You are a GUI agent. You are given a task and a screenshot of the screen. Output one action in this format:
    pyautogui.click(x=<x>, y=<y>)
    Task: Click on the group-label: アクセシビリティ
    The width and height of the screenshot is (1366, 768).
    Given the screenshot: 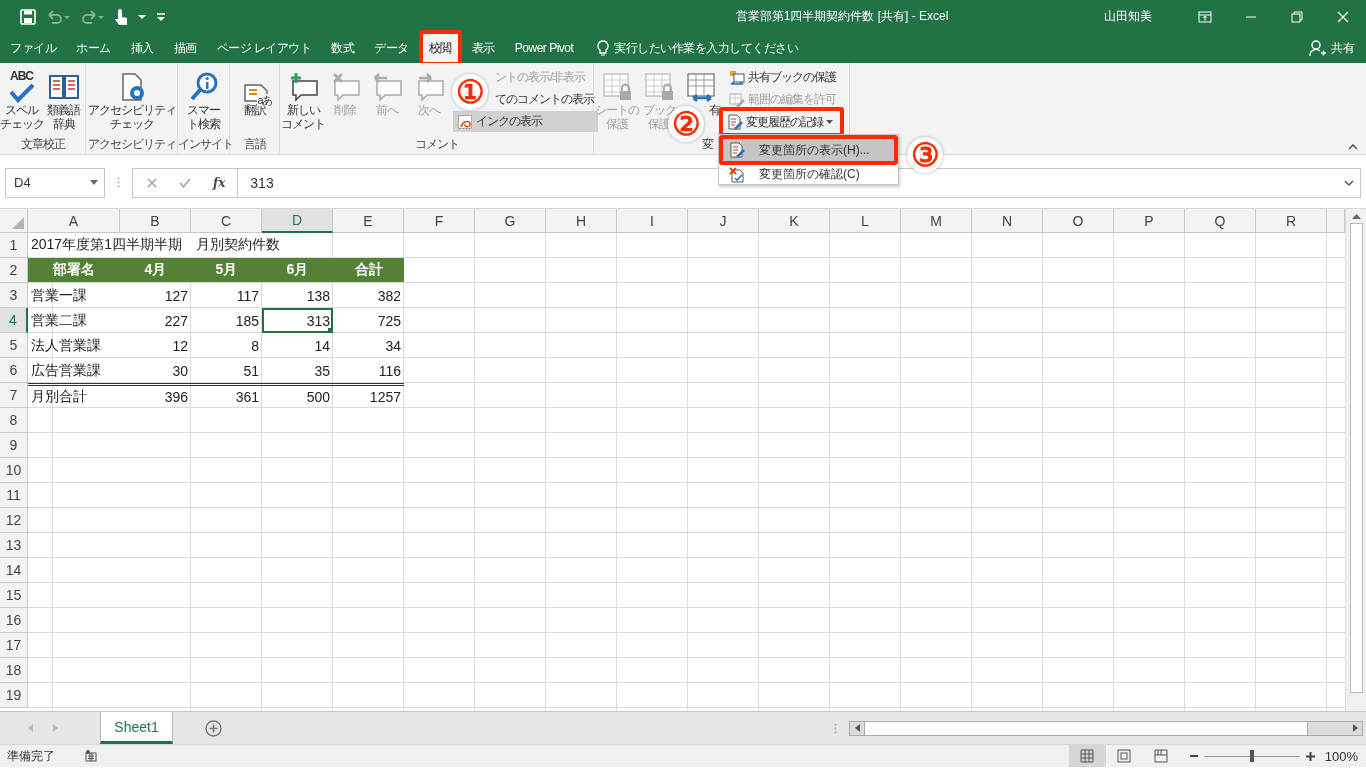 What is the action you would take?
    pyautogui.click(x=131, y=144)
    